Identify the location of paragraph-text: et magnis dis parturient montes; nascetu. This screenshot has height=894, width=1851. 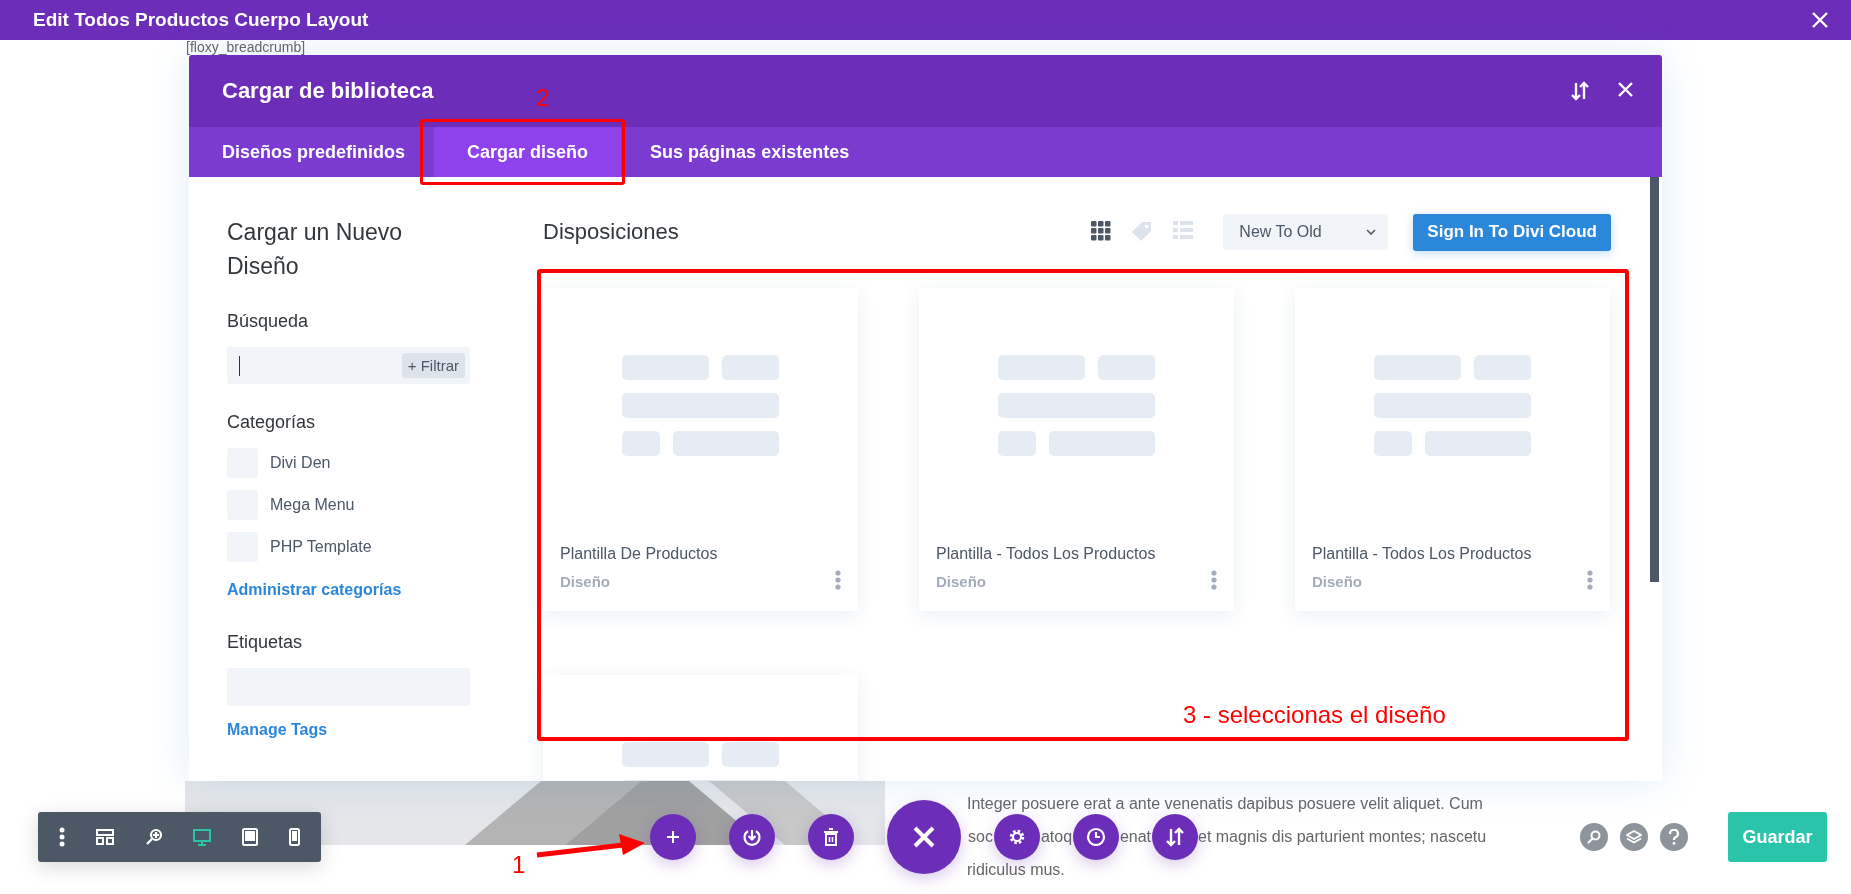
(1342, 836).